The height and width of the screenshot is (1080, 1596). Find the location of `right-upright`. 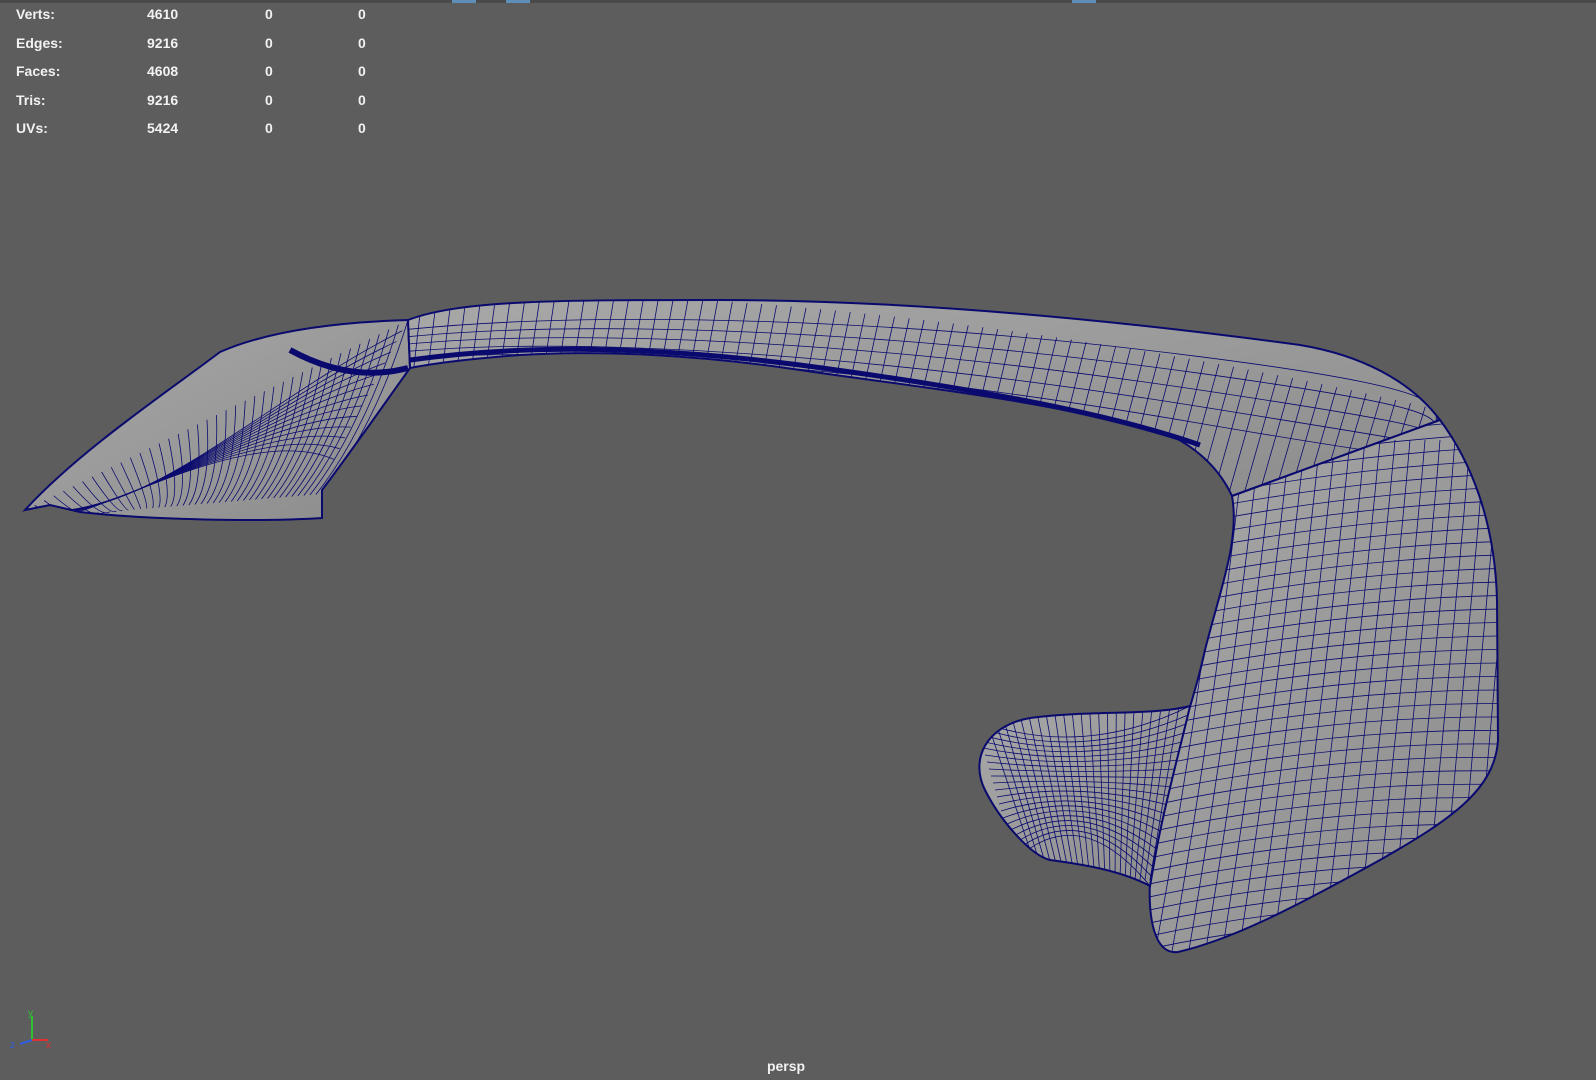

right-upright is located at coordinates (1323, 686).